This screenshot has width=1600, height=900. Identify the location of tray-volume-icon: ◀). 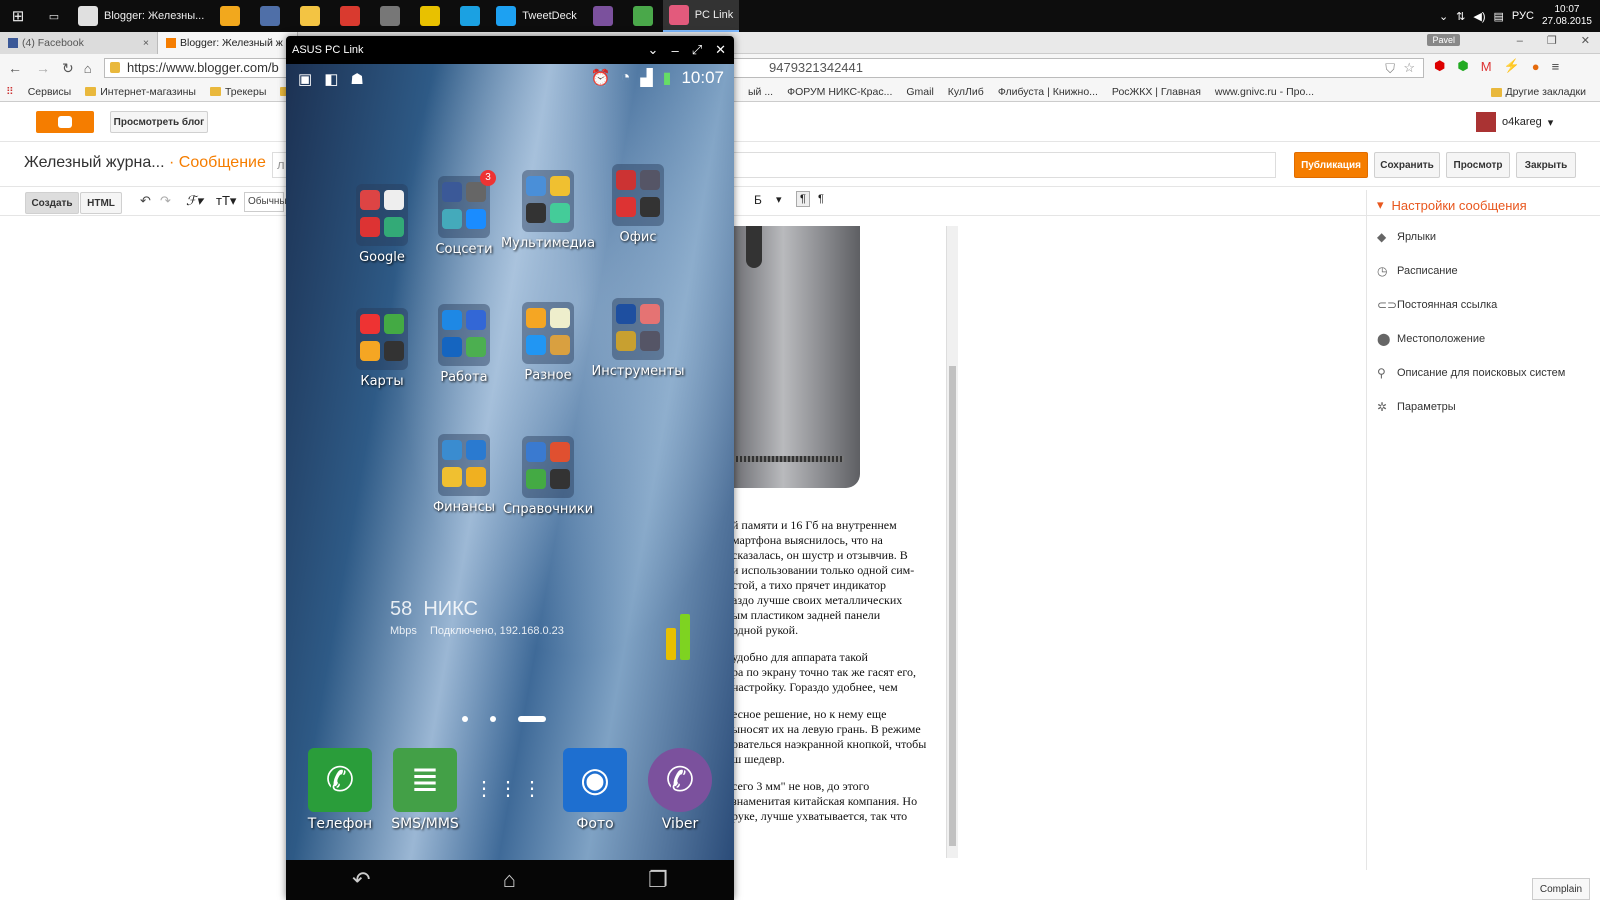
(1479, 16).